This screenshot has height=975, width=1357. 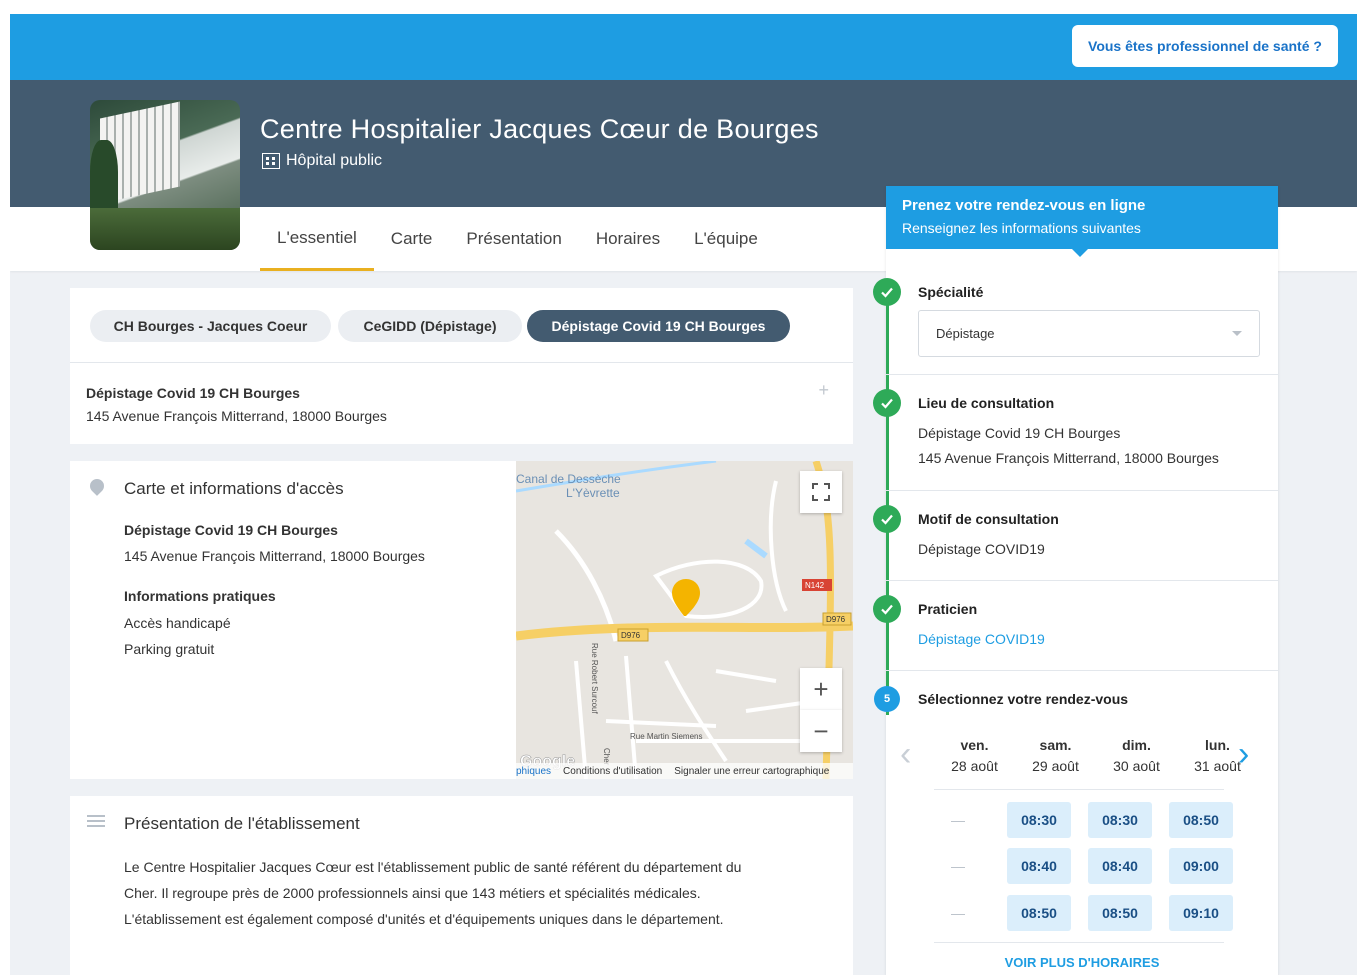 I want to click on time-slot: 09:10, so click(x=1201, y=913).